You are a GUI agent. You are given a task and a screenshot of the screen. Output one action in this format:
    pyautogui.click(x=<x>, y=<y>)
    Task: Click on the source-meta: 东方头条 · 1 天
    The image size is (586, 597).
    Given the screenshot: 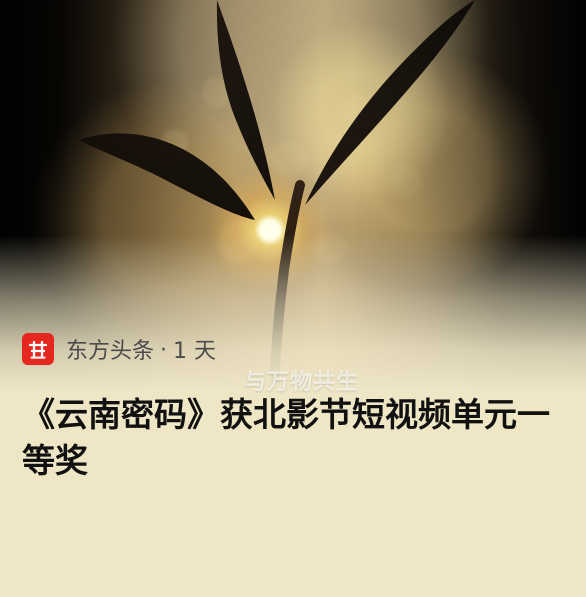 What is the action you would take?
    pyautogui.click(x=141, y=349)
    